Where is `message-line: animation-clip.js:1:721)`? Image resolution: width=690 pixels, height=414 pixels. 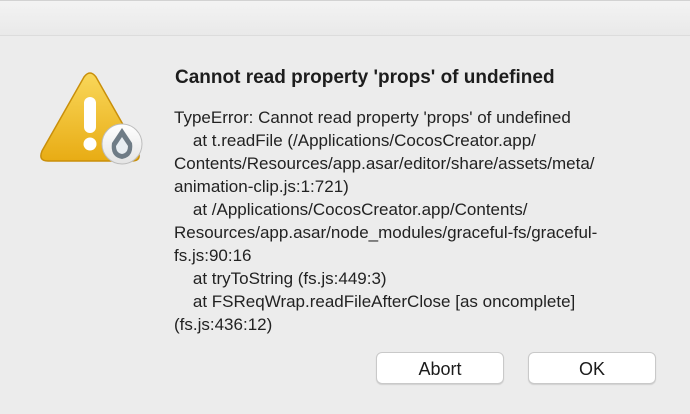 message-line: animation-clip.js:1:721) is located at coordinates (261, 186).